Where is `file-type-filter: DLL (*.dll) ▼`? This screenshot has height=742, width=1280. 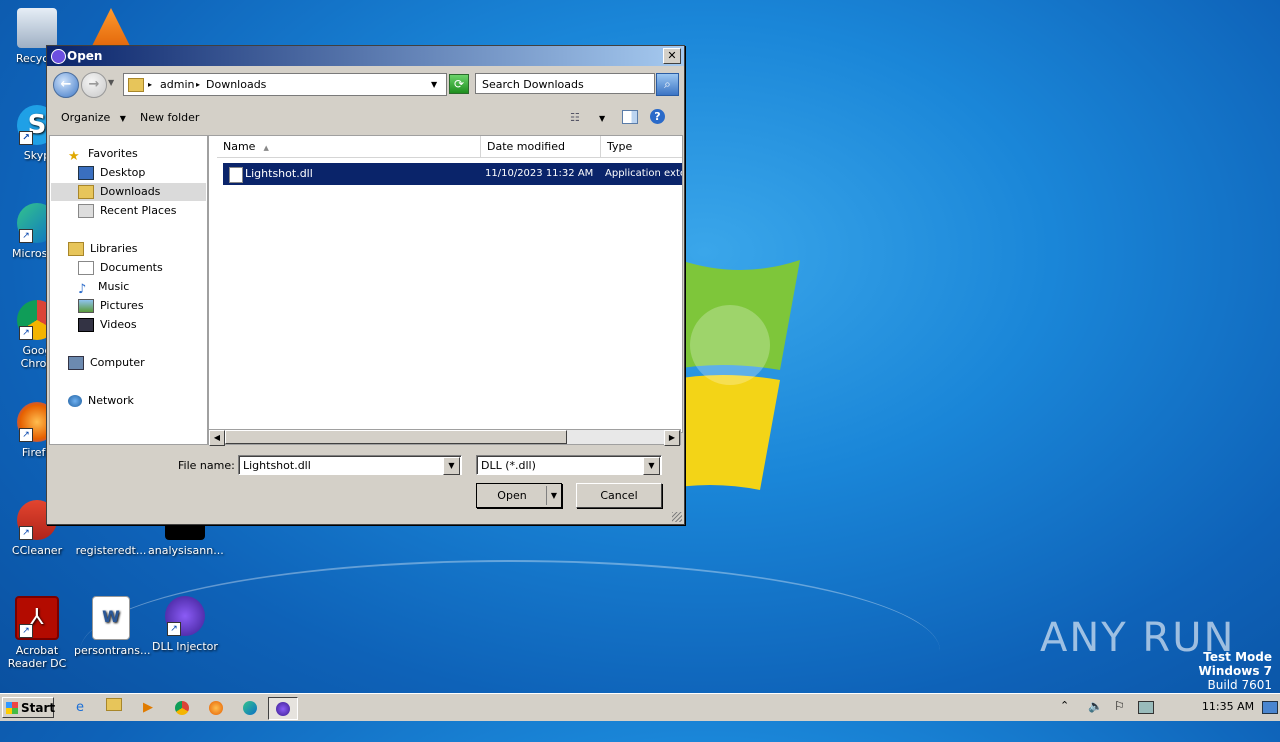 file-type-filter: DLL (*.dll) ▼ is located at coordinates (569, 465).